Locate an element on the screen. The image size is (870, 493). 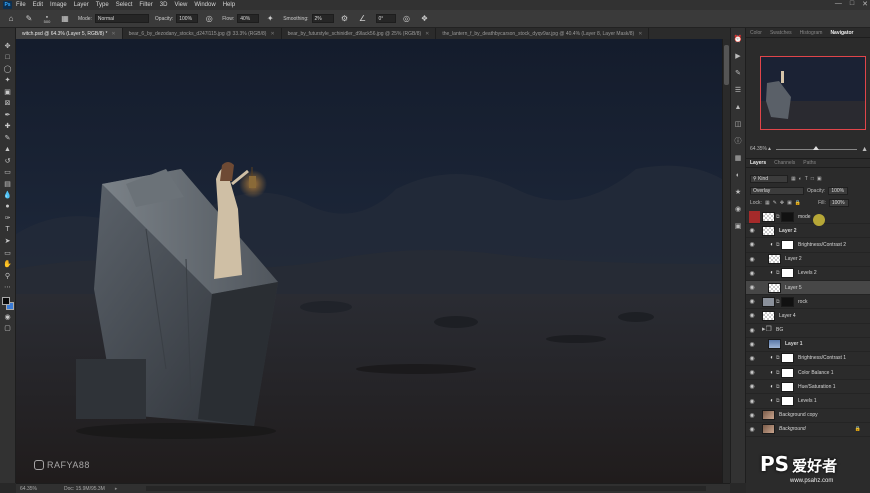
3d-icon: ◫ is located at coordinates (738, 124).